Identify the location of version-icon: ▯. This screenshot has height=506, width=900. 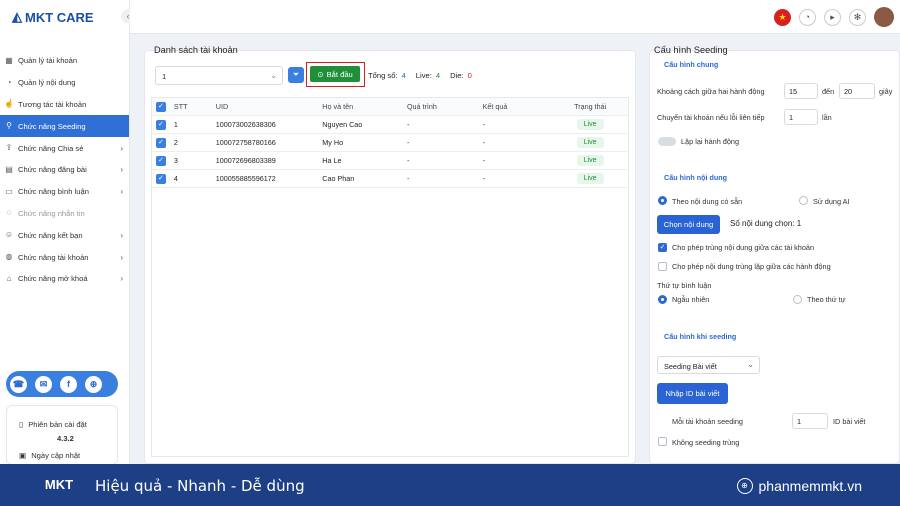
(21, 424).